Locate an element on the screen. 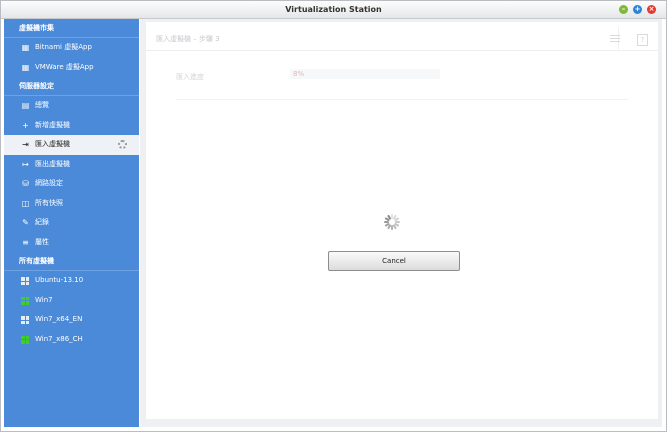  vm-label: Win7_x64_EN is located at coordinates (59, 319).